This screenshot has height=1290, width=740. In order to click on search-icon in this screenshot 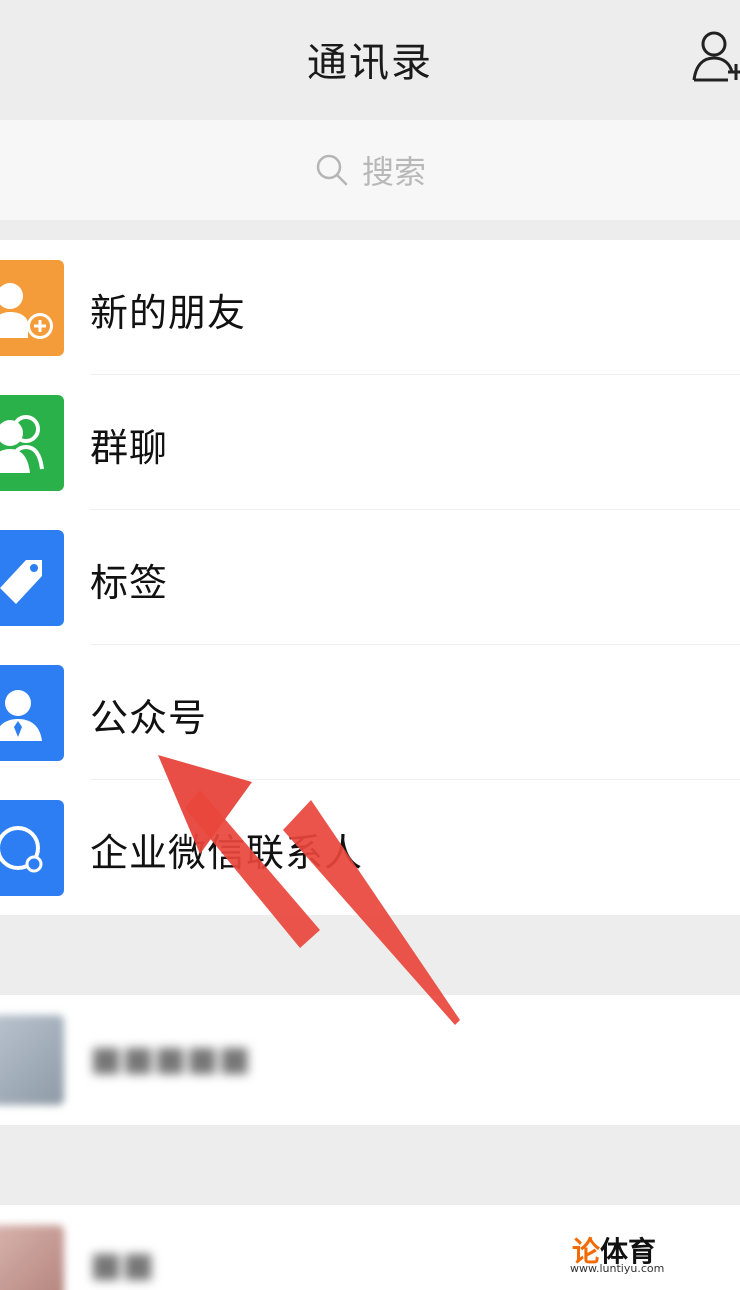, I will do `click(332, 170)`.